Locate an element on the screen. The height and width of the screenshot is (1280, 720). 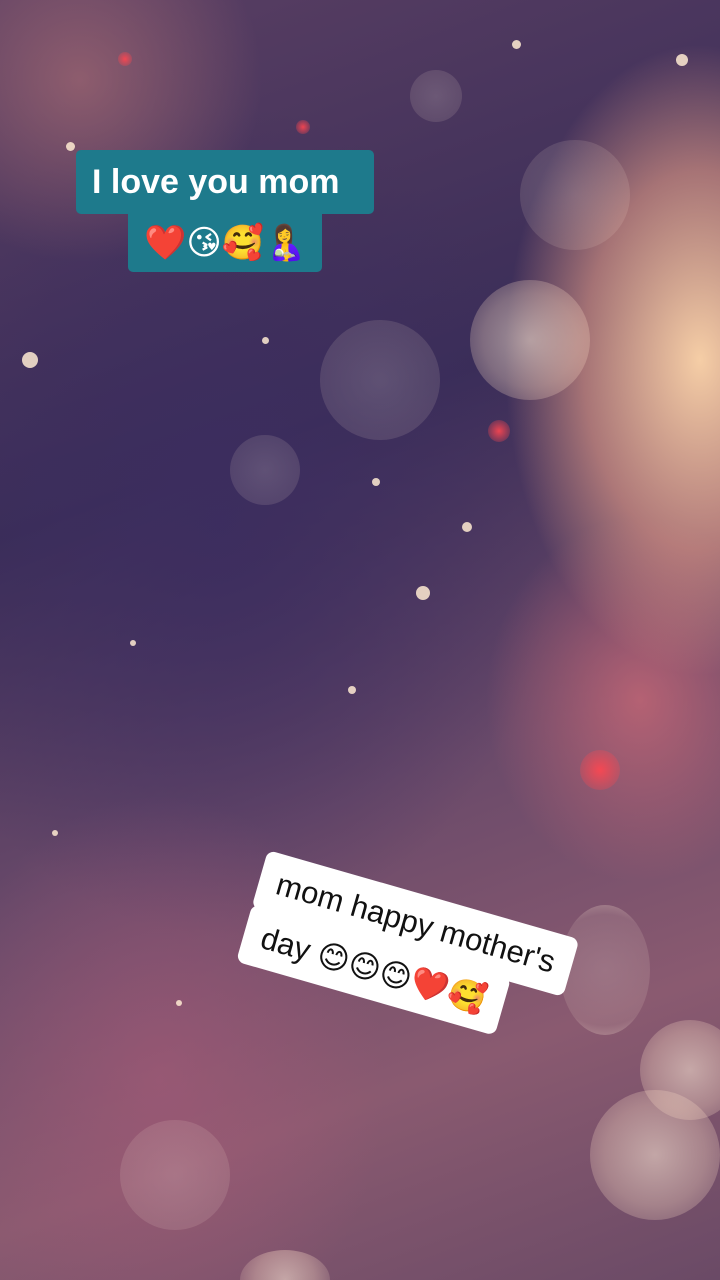
caption-top-line1: I love you mom is located at coordinates (225, 182).